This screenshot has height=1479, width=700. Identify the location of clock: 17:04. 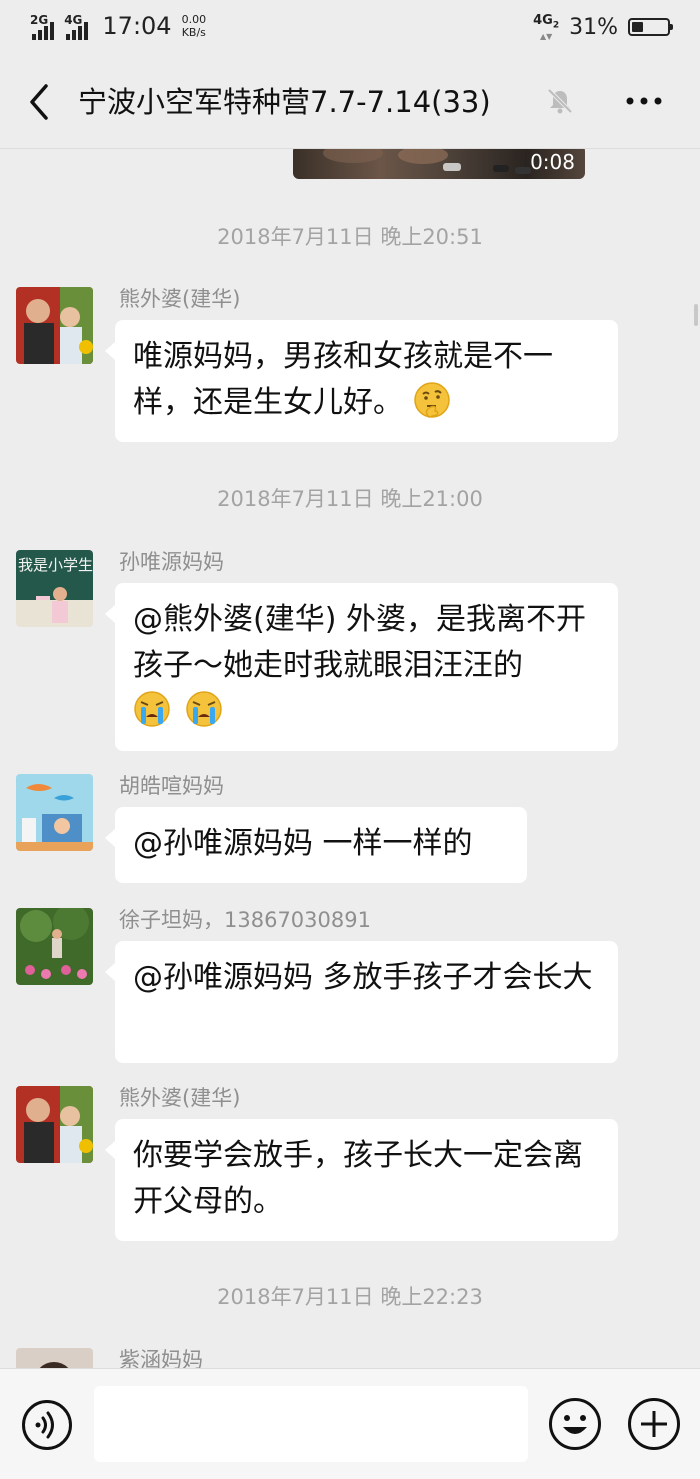
(137, 26).